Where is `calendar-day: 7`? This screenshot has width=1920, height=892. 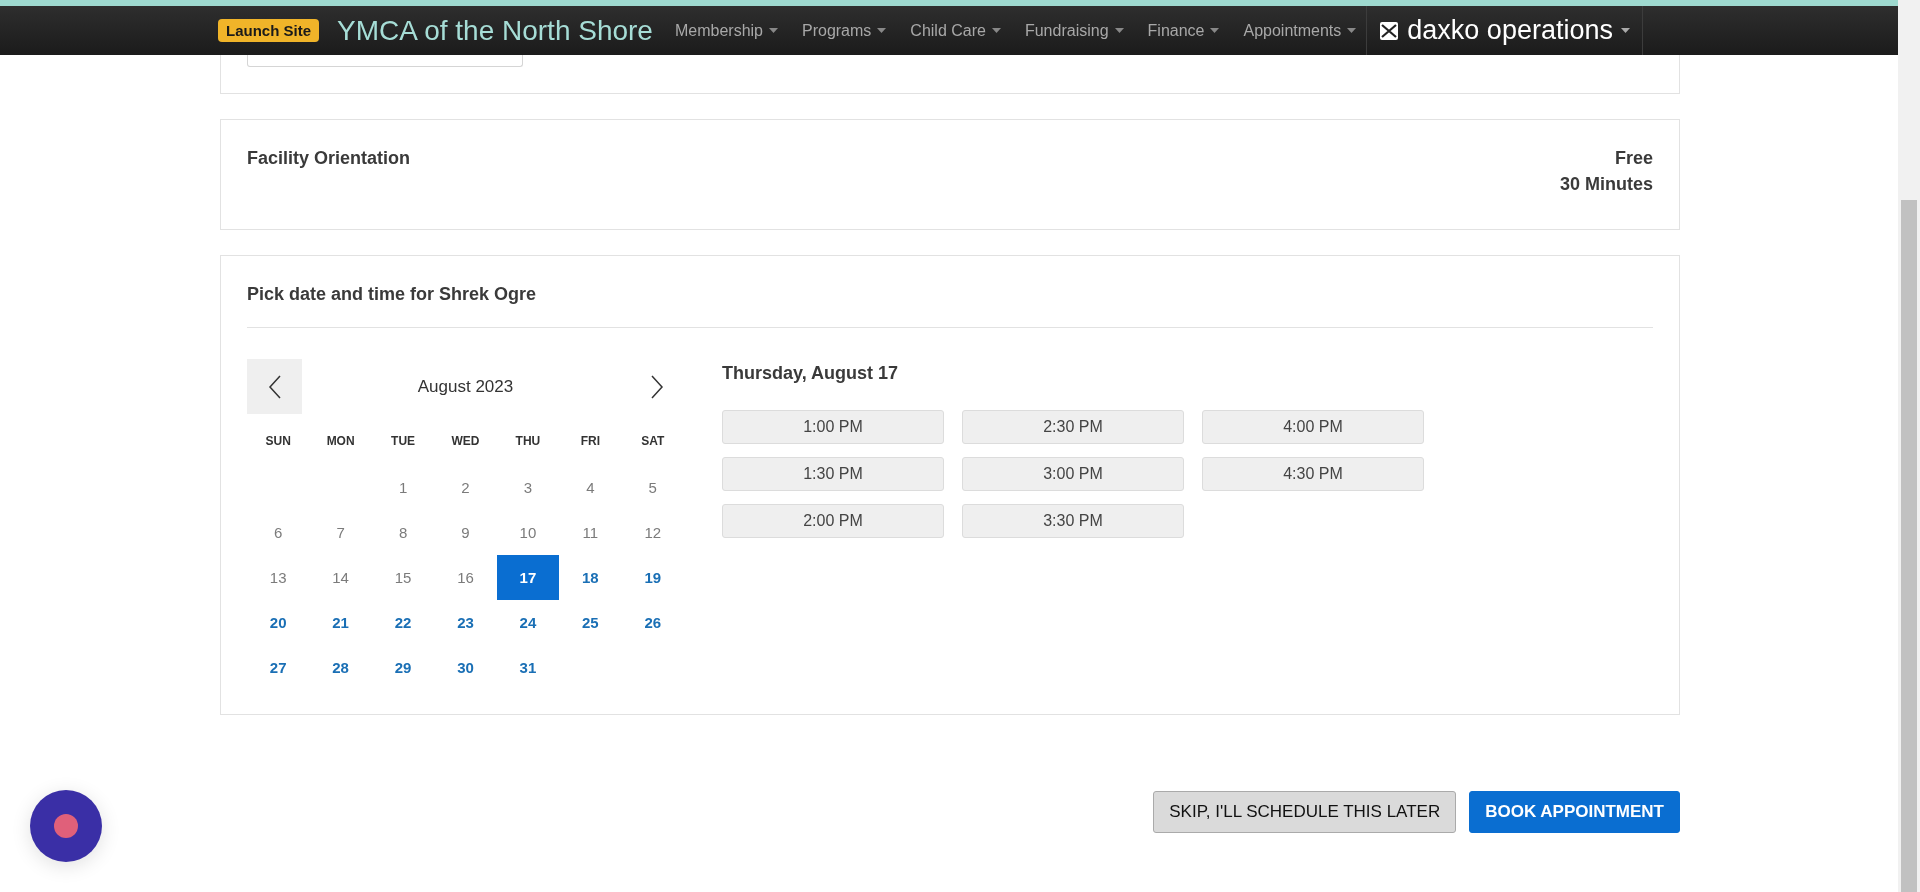
calendar-day: 7 is located at coordinates (340, 532).